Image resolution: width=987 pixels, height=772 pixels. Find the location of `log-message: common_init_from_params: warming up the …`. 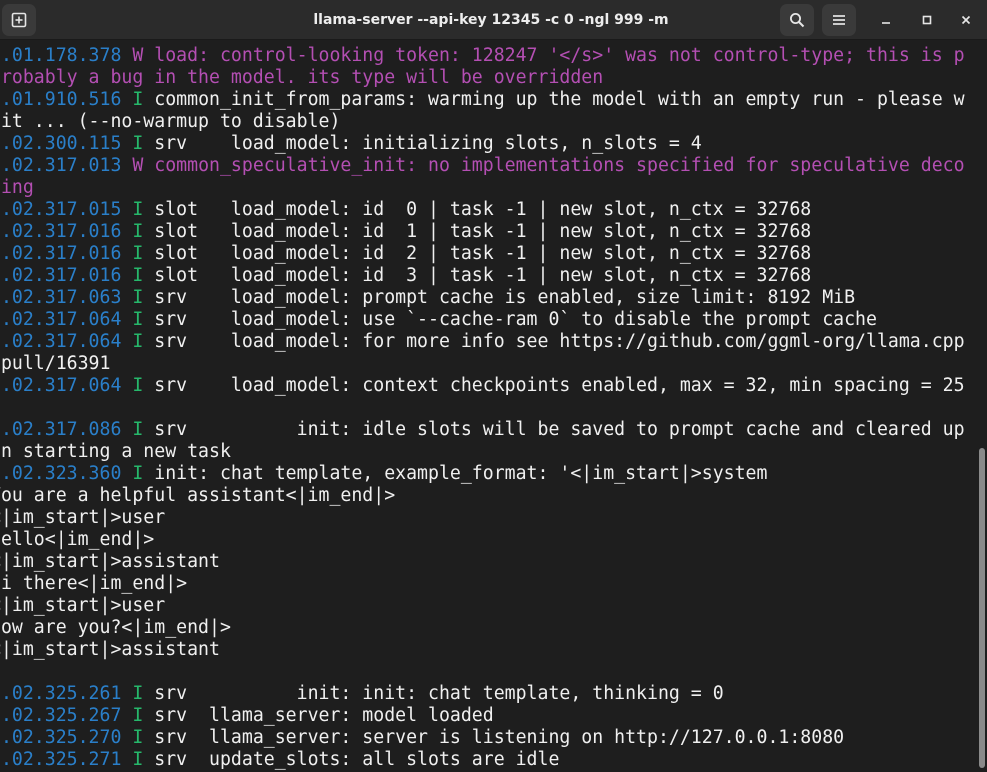

log-message: common_init_from_params: warming up the … is located at coordinates (559, 99).